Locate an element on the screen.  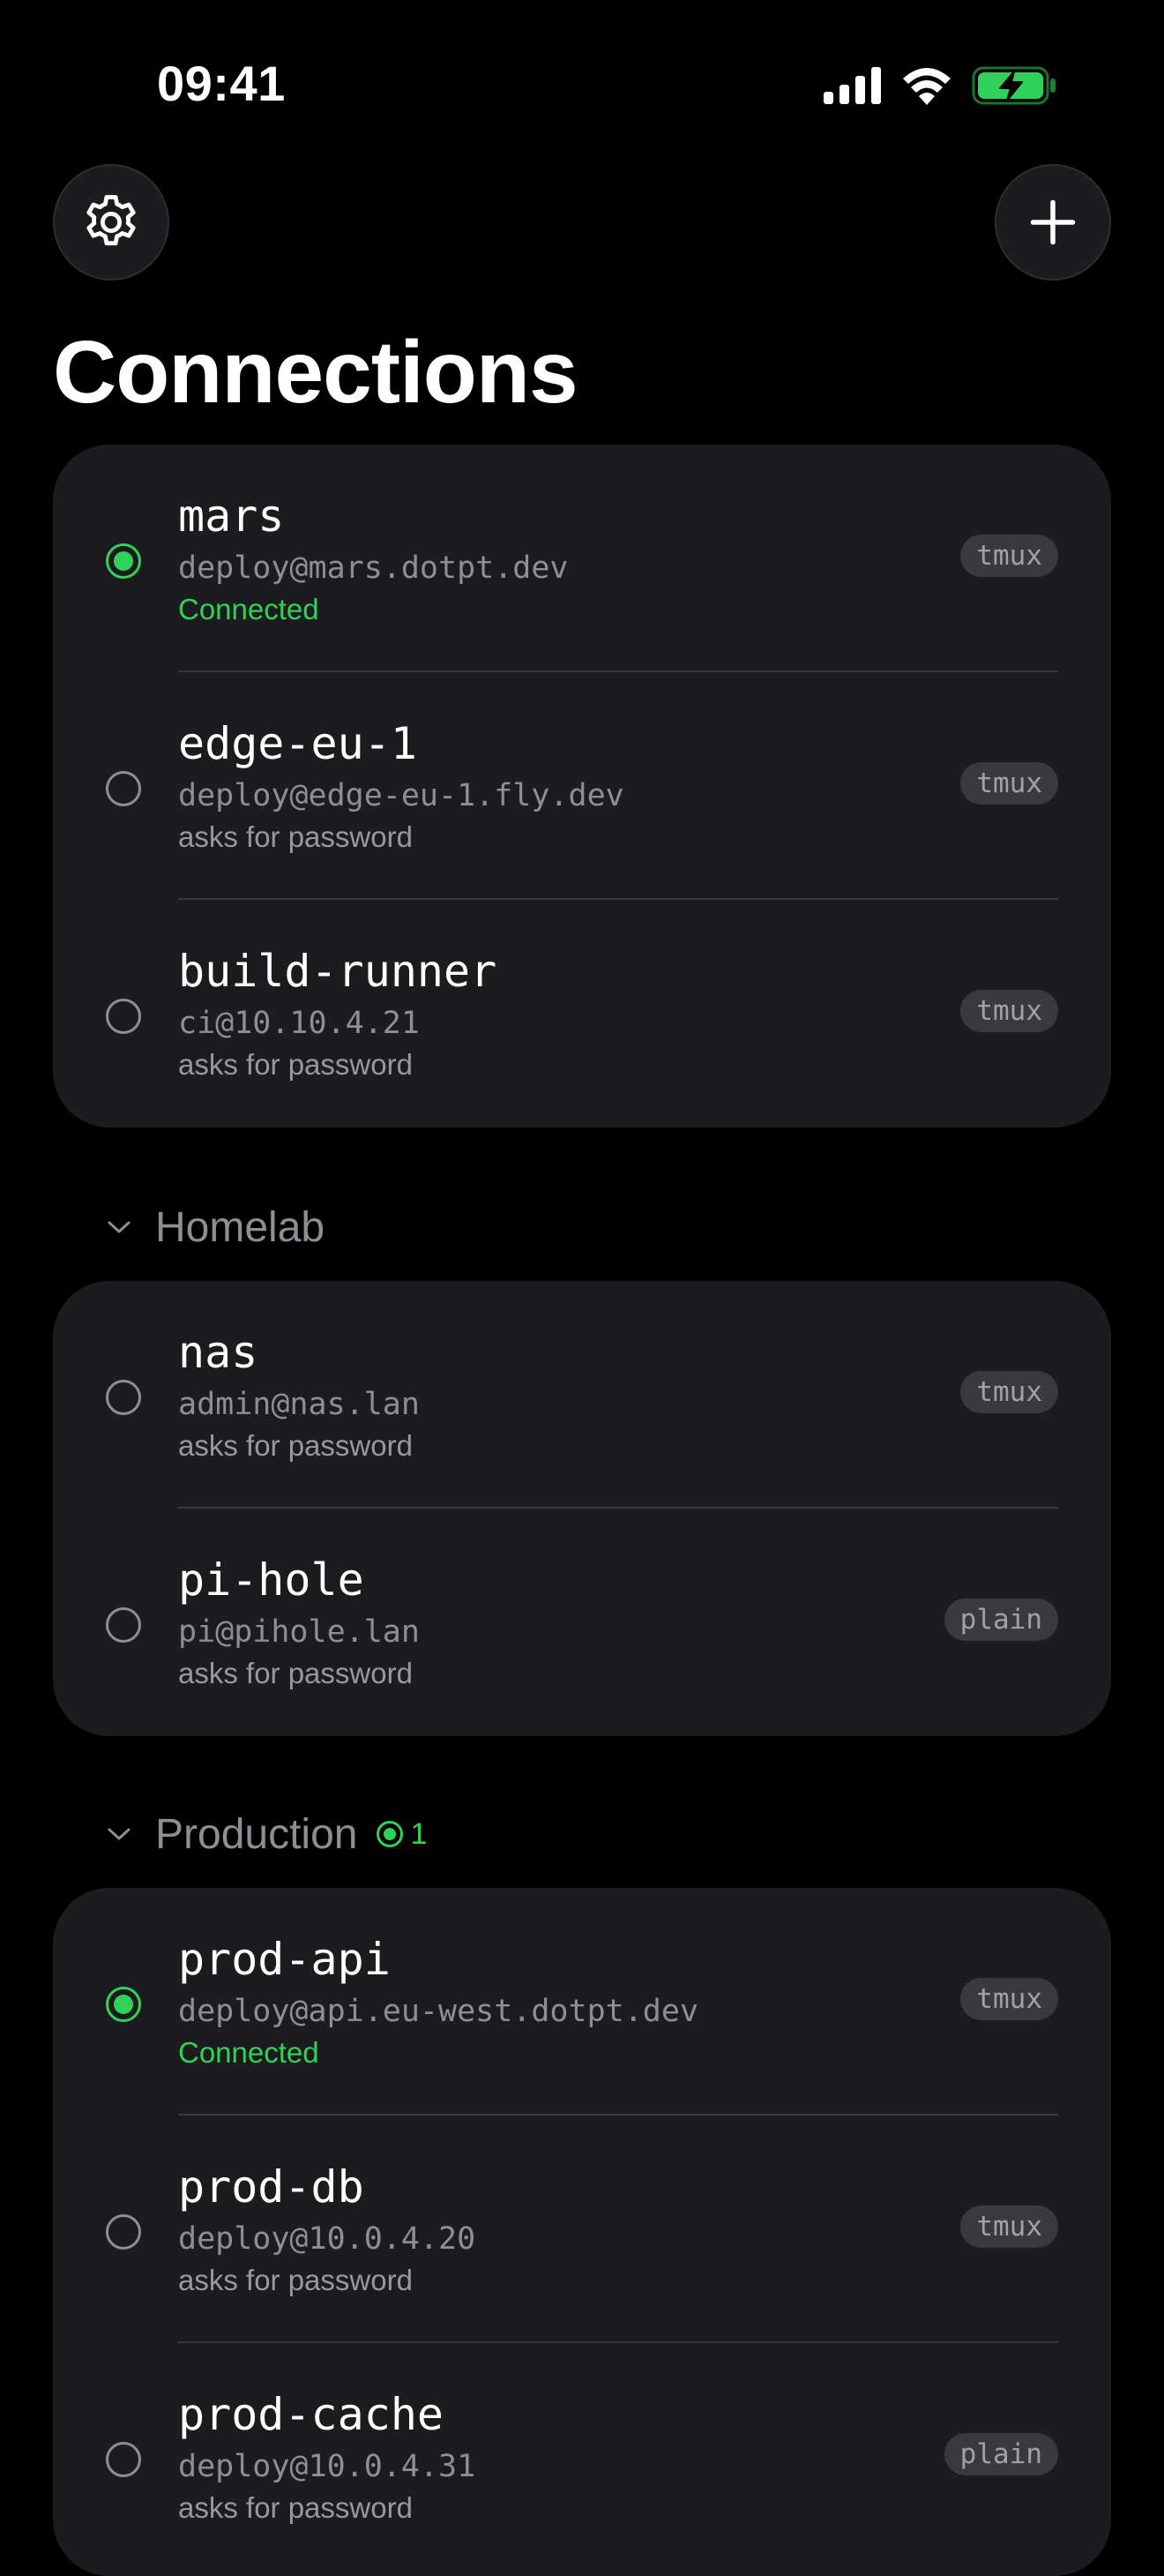
host-name: nas is located at coordinates (218, 1353).